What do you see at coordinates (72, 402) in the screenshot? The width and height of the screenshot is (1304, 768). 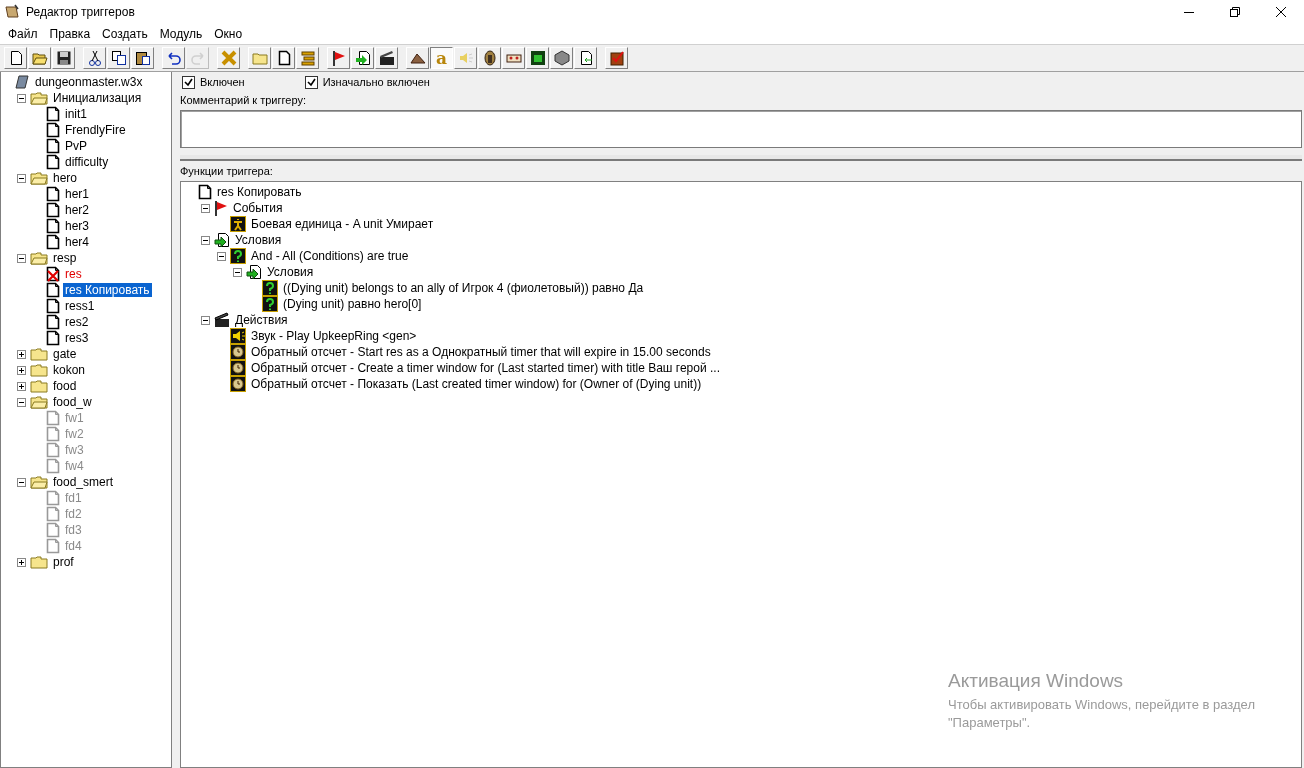 I see `folder-label: food_w` at bounding box center [72, 402].